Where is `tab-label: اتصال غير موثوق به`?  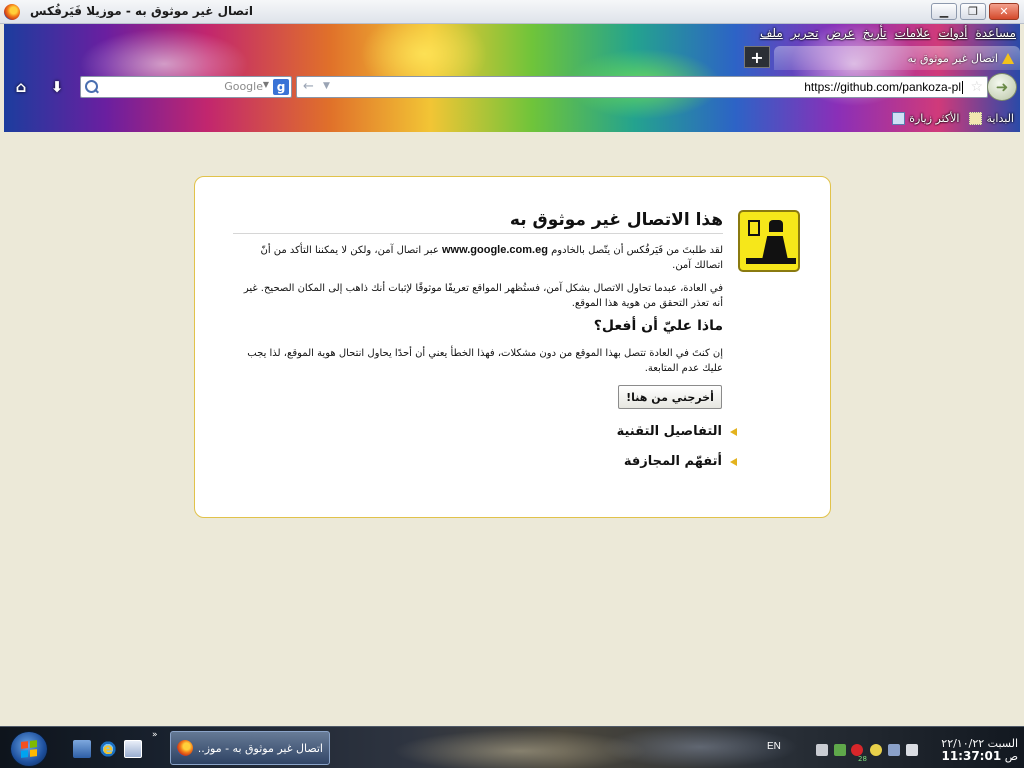 tab-label: اتصال غير موثوق به is located at coordinates (952, 58).